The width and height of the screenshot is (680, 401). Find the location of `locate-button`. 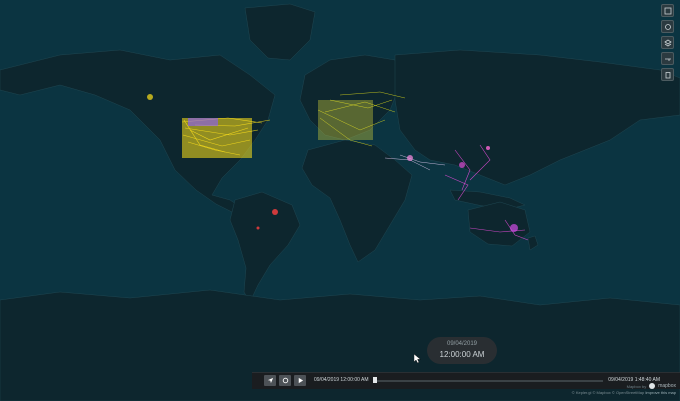

locate-button is located at coordinates (270, 380).